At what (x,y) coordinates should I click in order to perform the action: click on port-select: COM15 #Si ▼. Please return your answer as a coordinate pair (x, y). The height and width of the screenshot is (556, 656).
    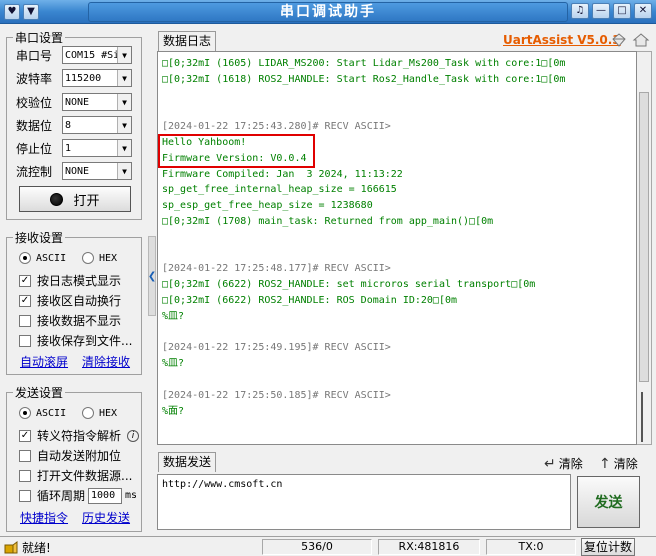
    Looking at the image, I should click on (97, 55).